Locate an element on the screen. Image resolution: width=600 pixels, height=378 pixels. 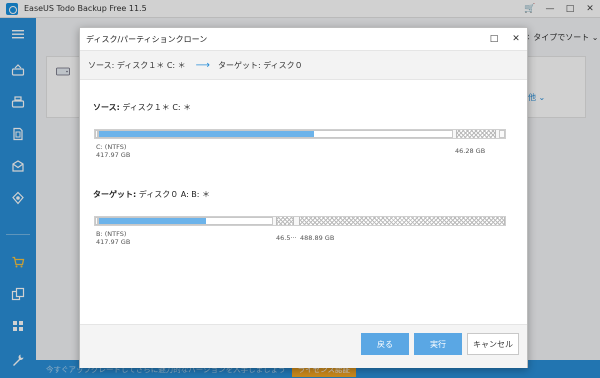
back-button: 戻る is located at coordinates (385, 344).